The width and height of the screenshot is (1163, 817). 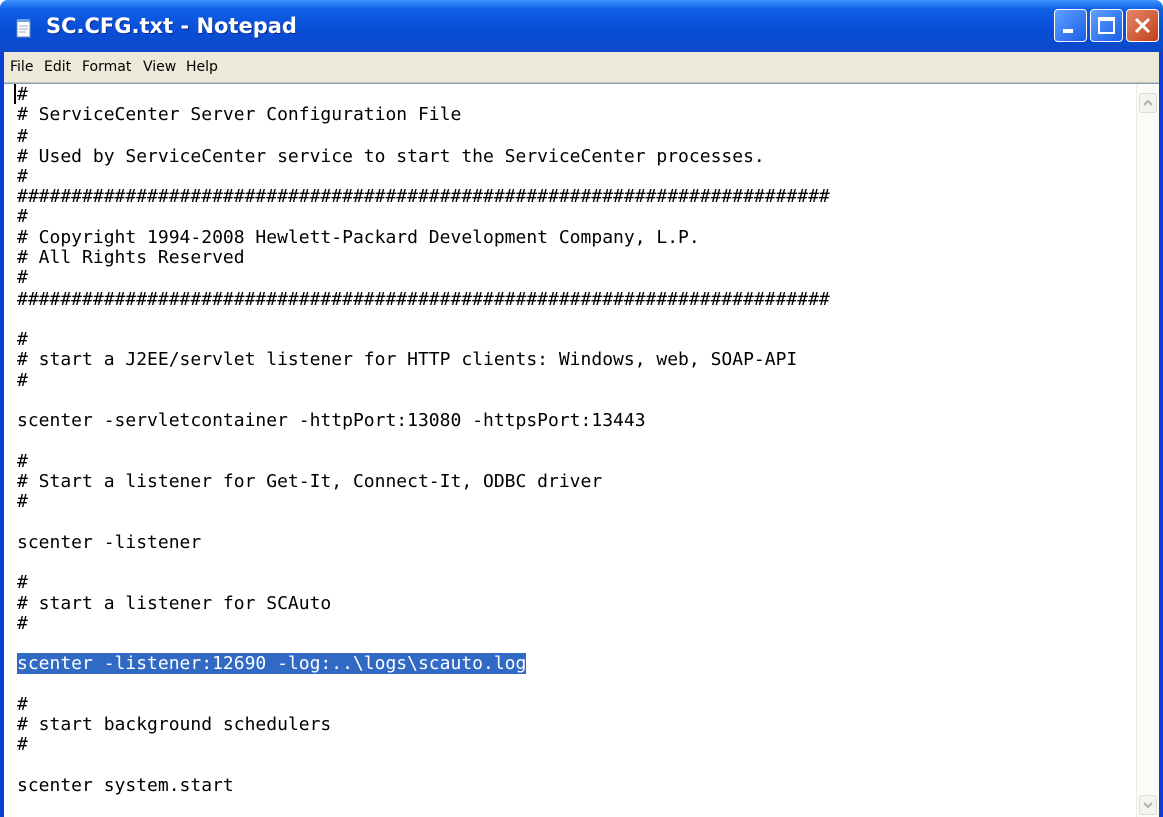 I want to click on text-line: # start a listener for SCAuto, so click(x=174, y=603).